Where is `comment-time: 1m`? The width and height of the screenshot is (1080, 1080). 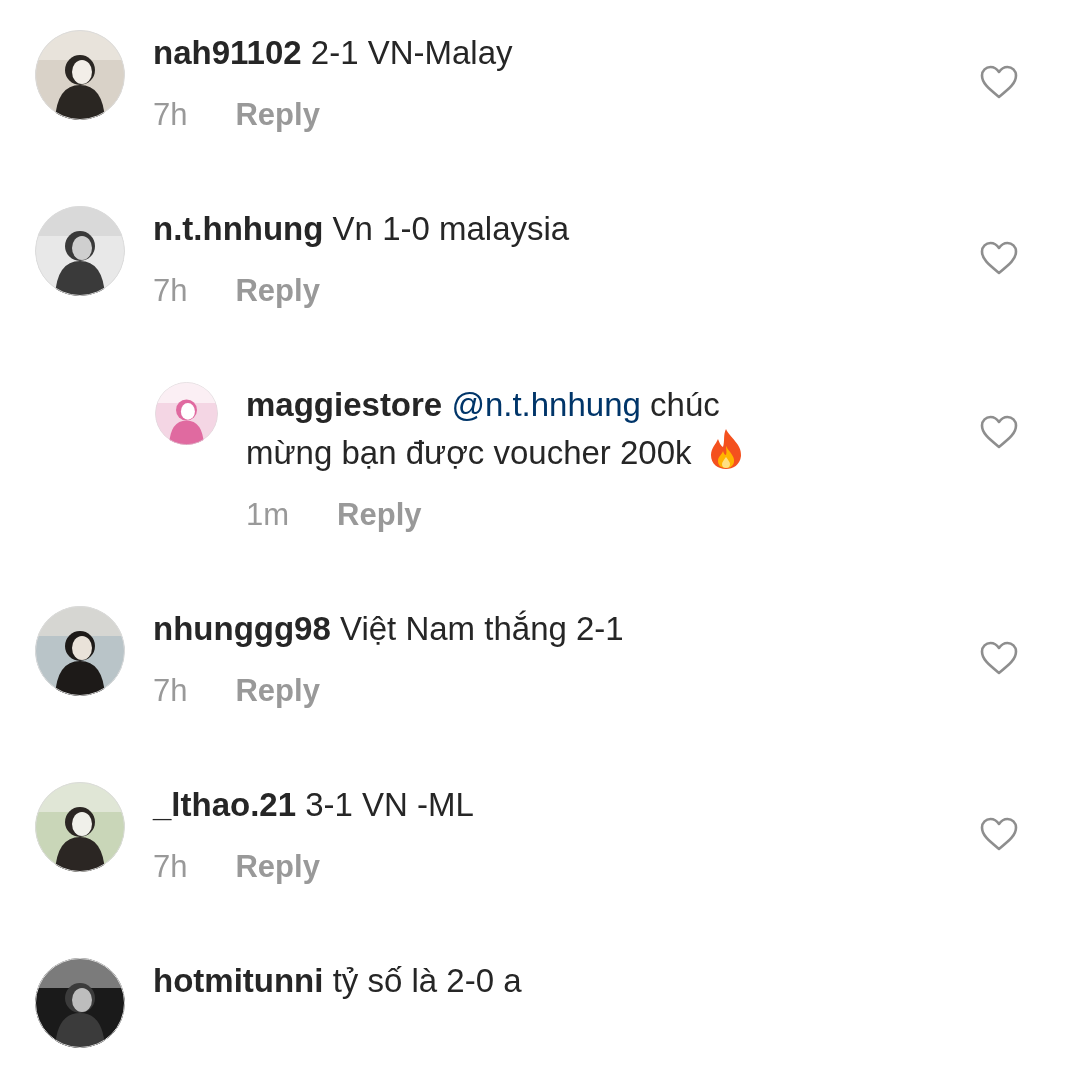
comment-time: 1m is located at coordinates (268, 515).